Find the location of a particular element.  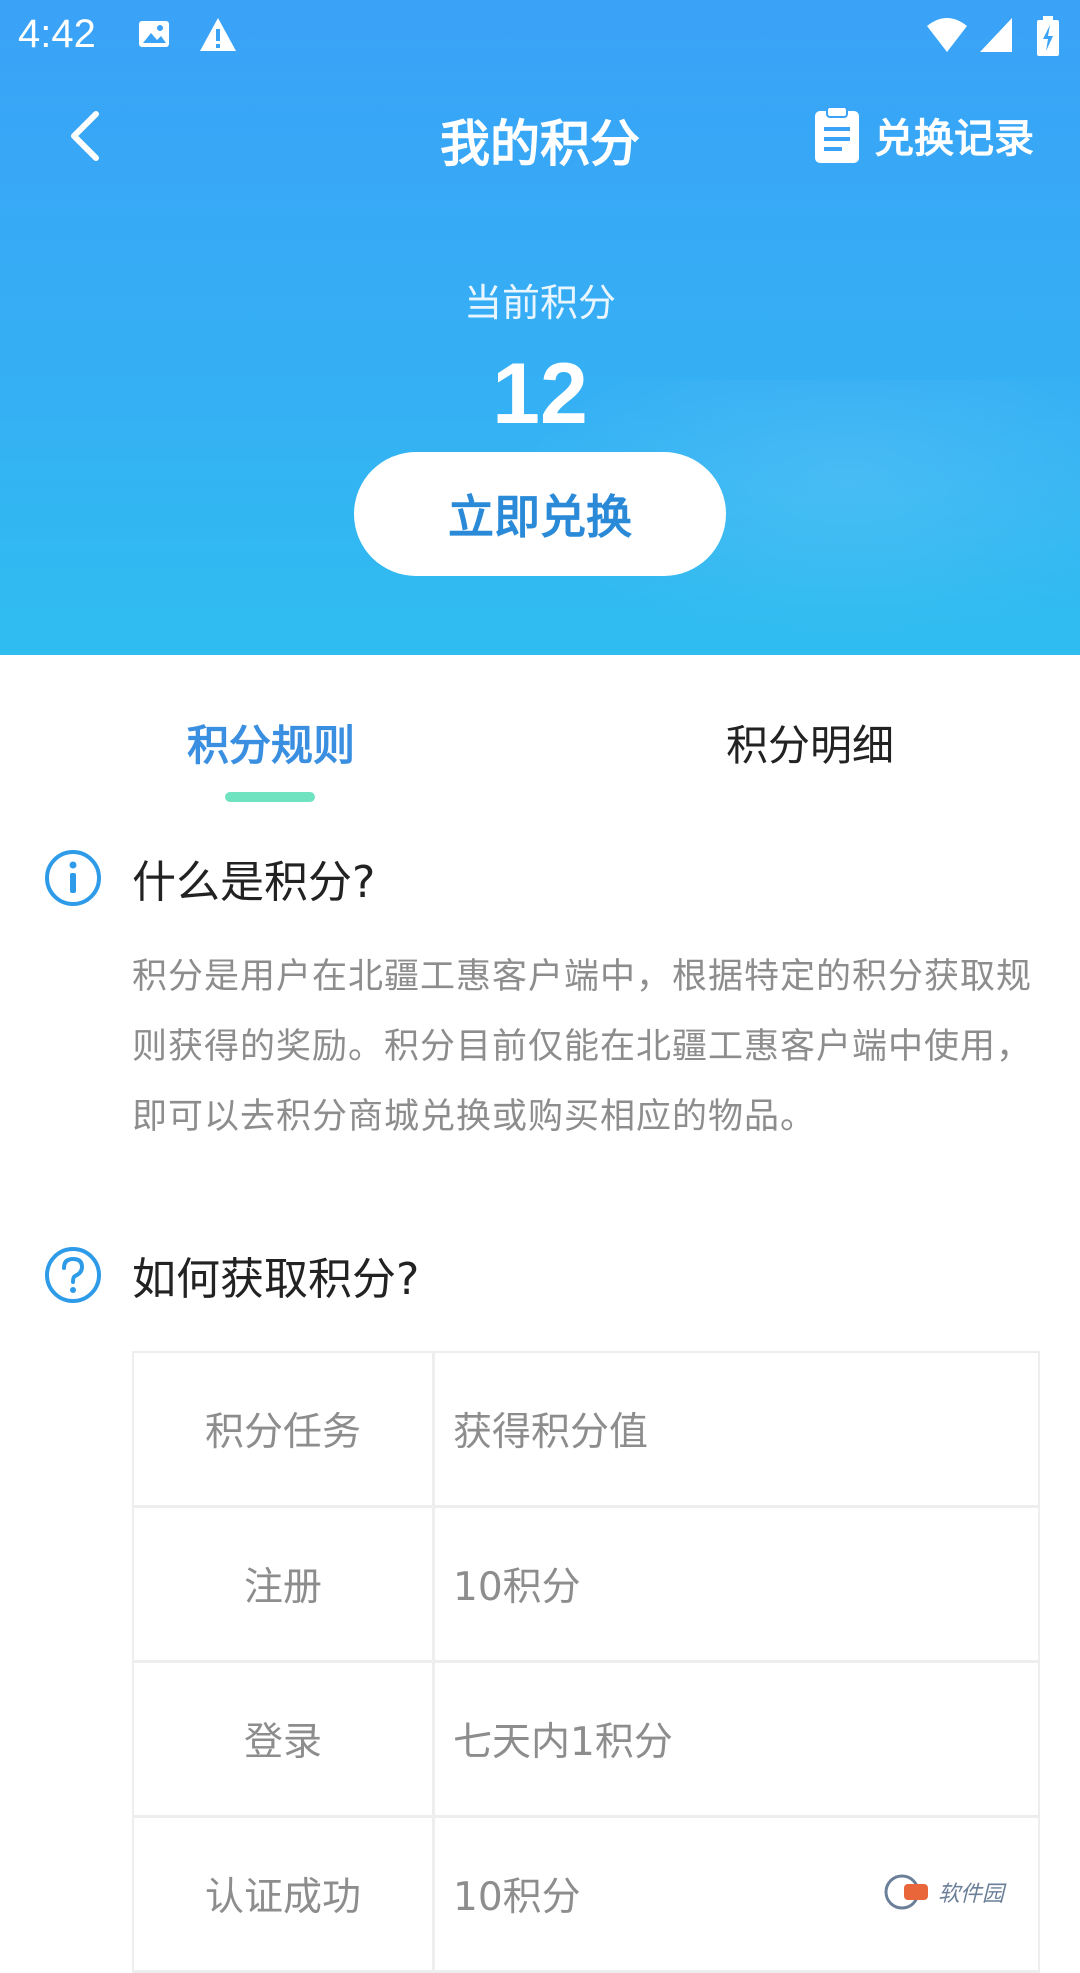

watermark-text: 软件园 is located at coordinates (971, 1894).